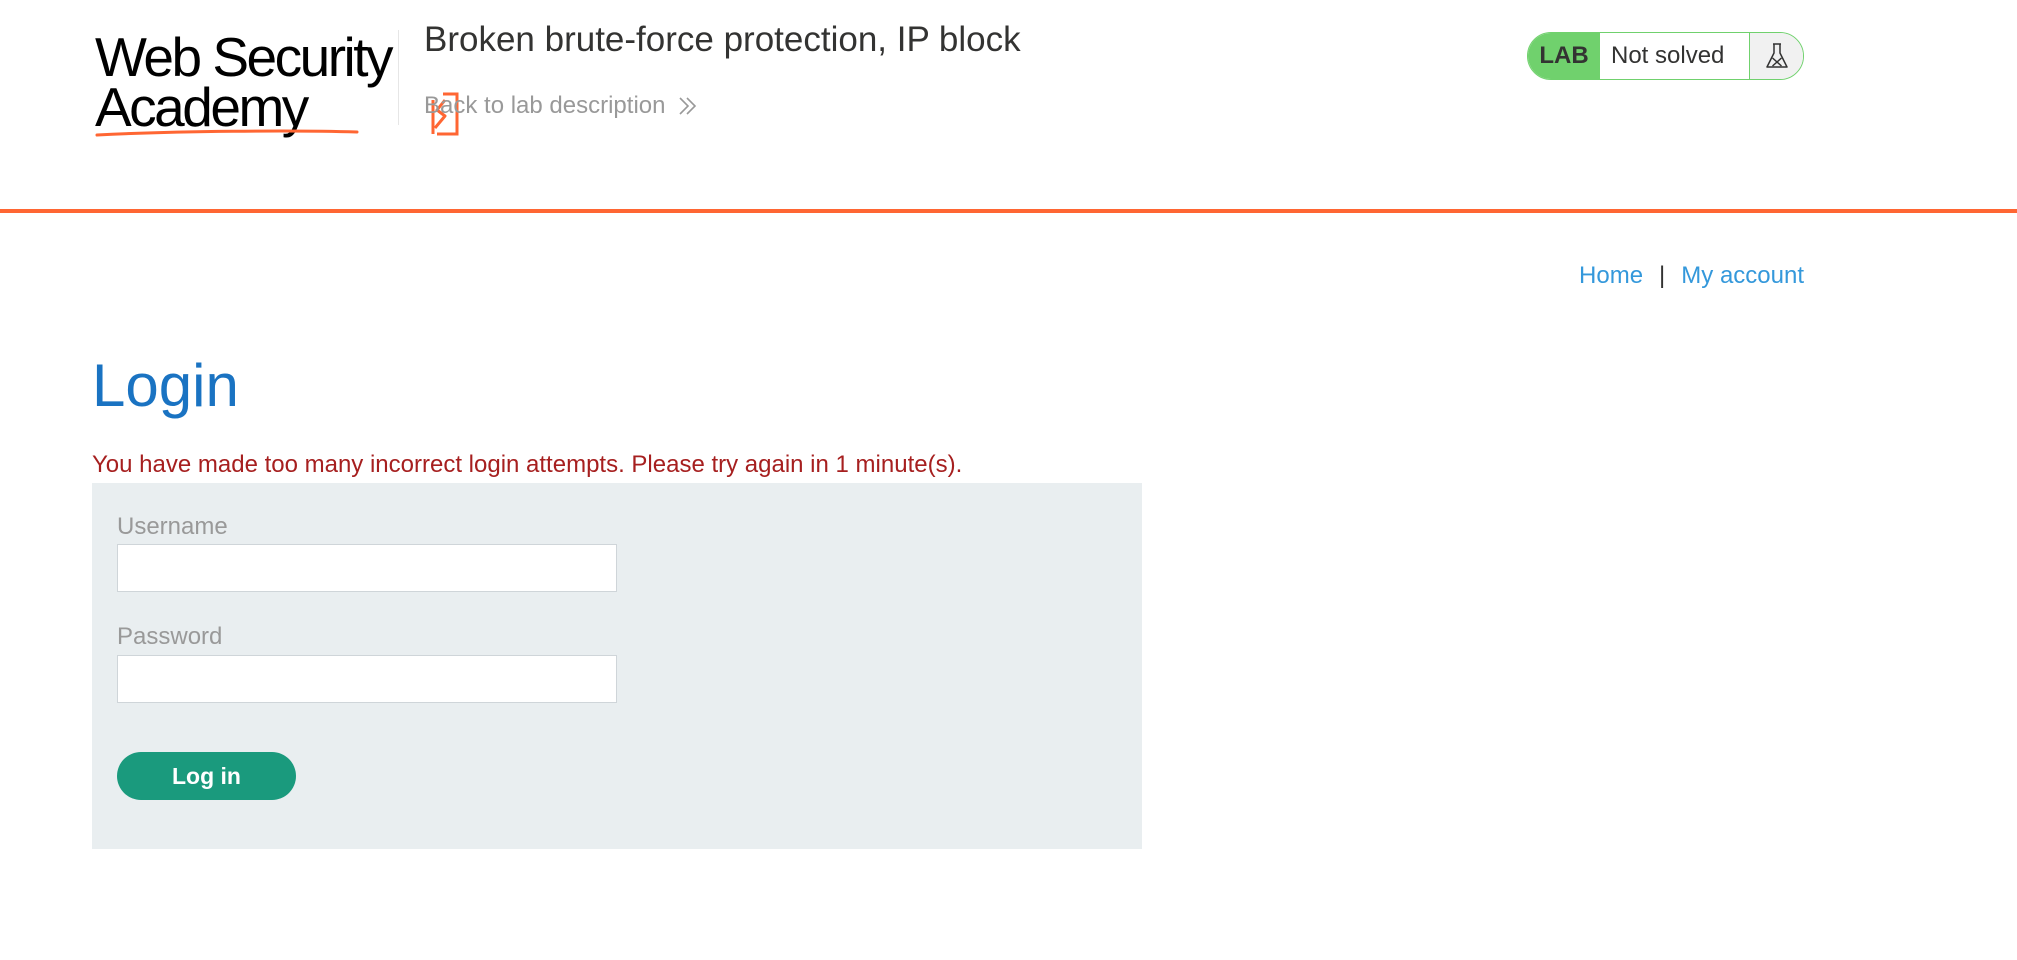 Image resolution: width=2017 pixels, height=960 pixels. What do you see at coordinates (165, 385) in the screenshot?
I see `page-title: Login` at bounding box center [165, 385].